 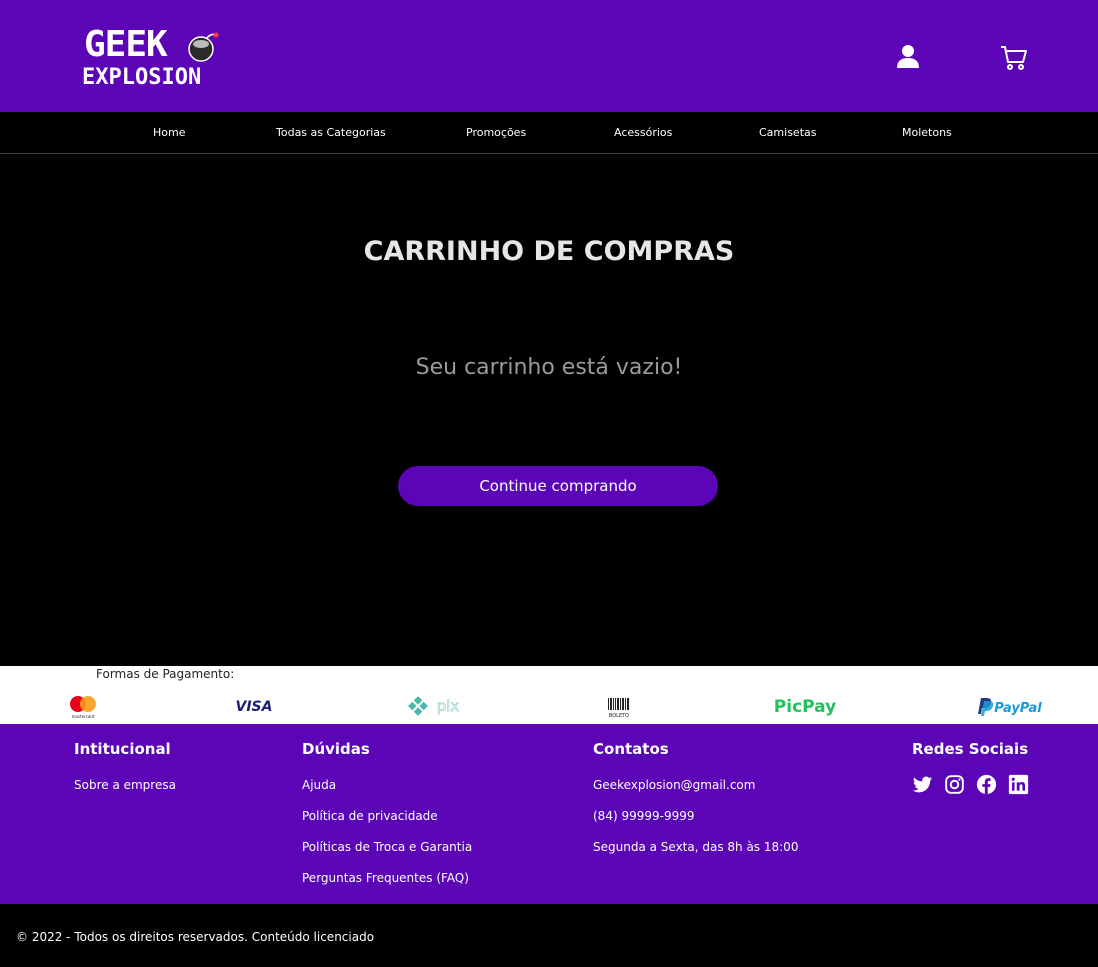 I want to click on page-title: CARRINHO DE COMPRAS, so click(x=549, y=251).